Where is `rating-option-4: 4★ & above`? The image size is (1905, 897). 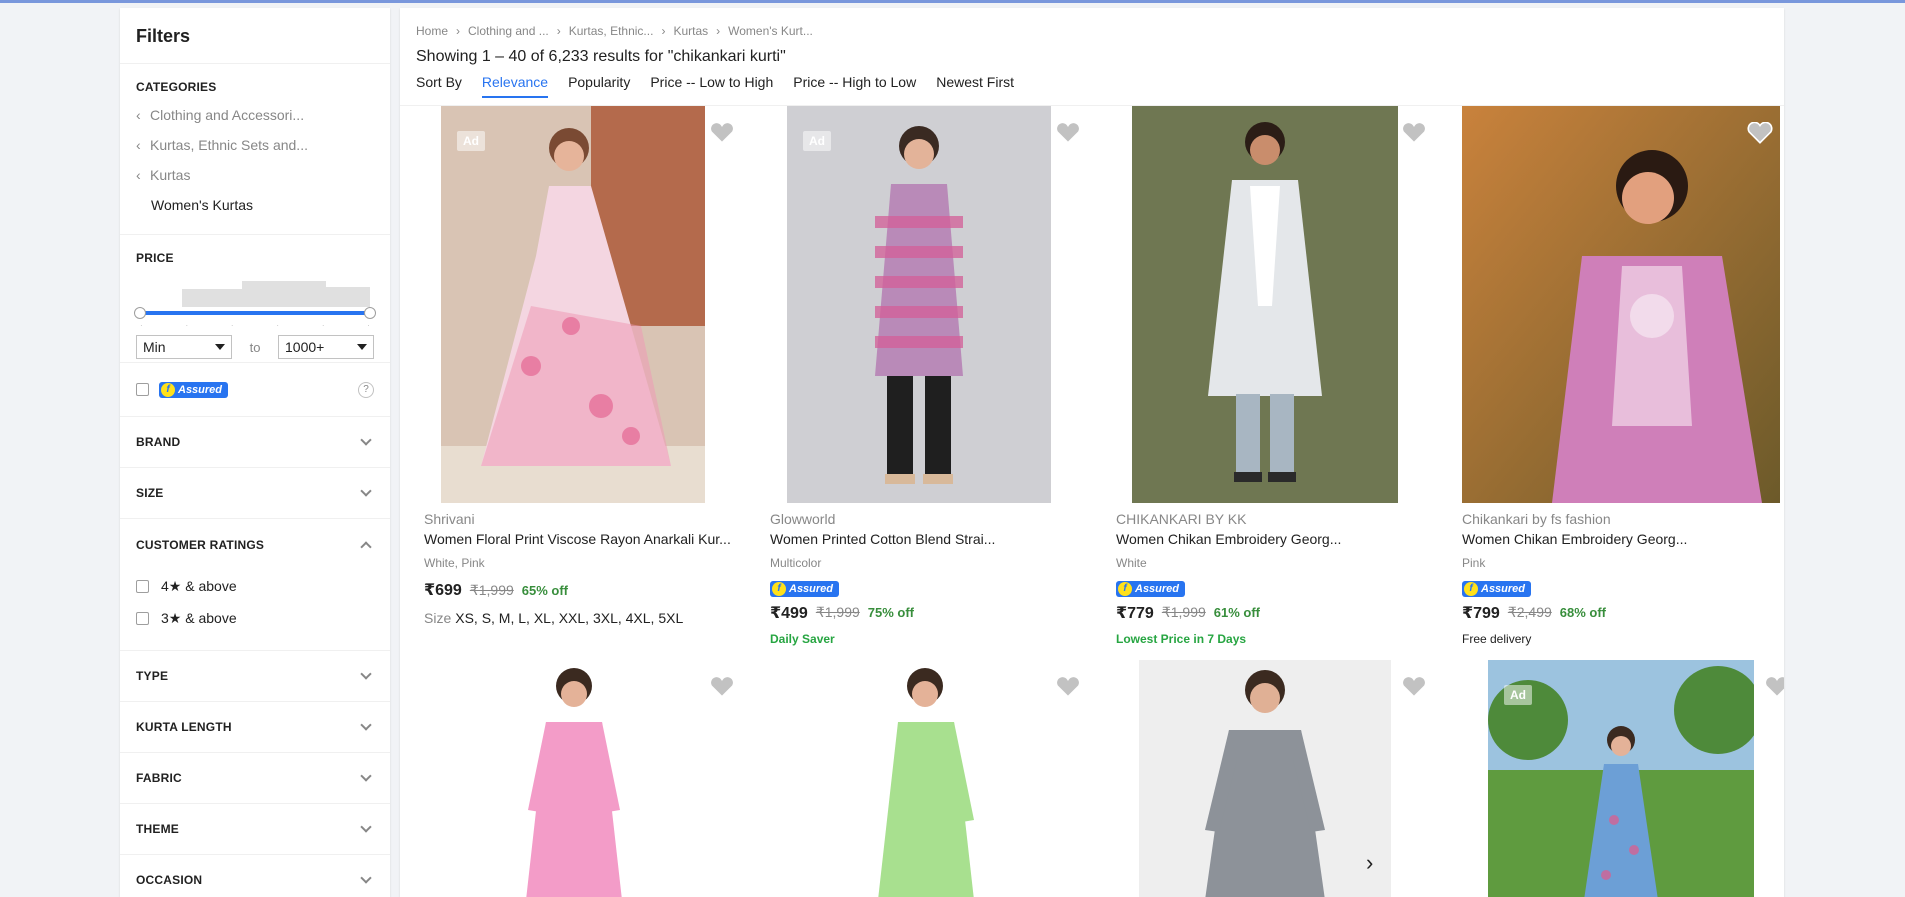
rating-option-4: 4★ & above is located at coordinates (255, 586).